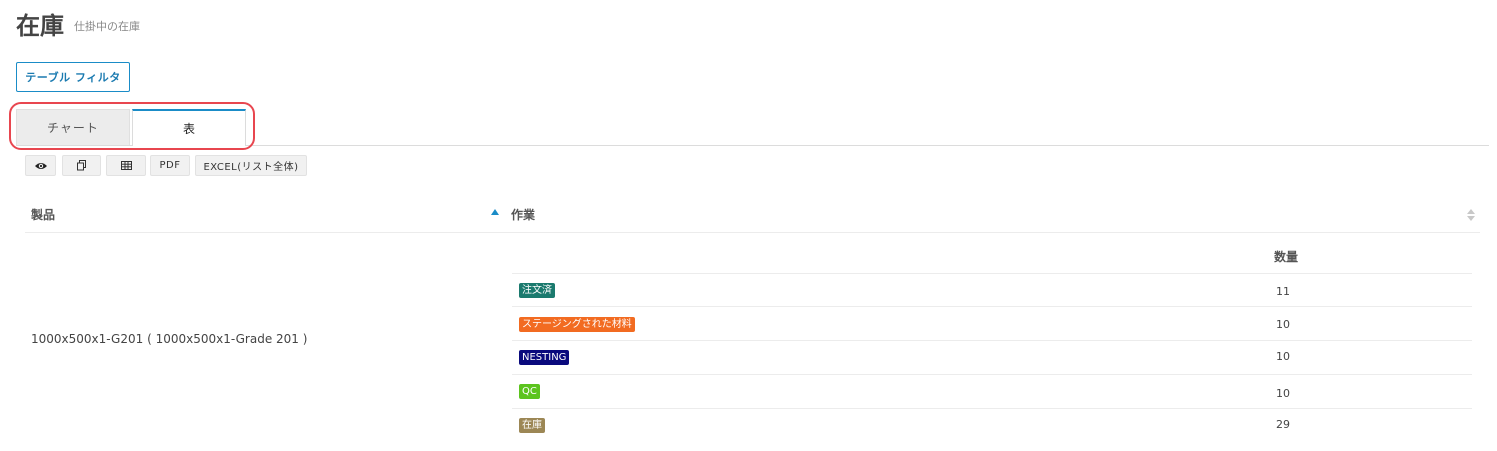 The width and height of the screenshot is (1497, 451). I want to click on copy-button, so click(81, 165).